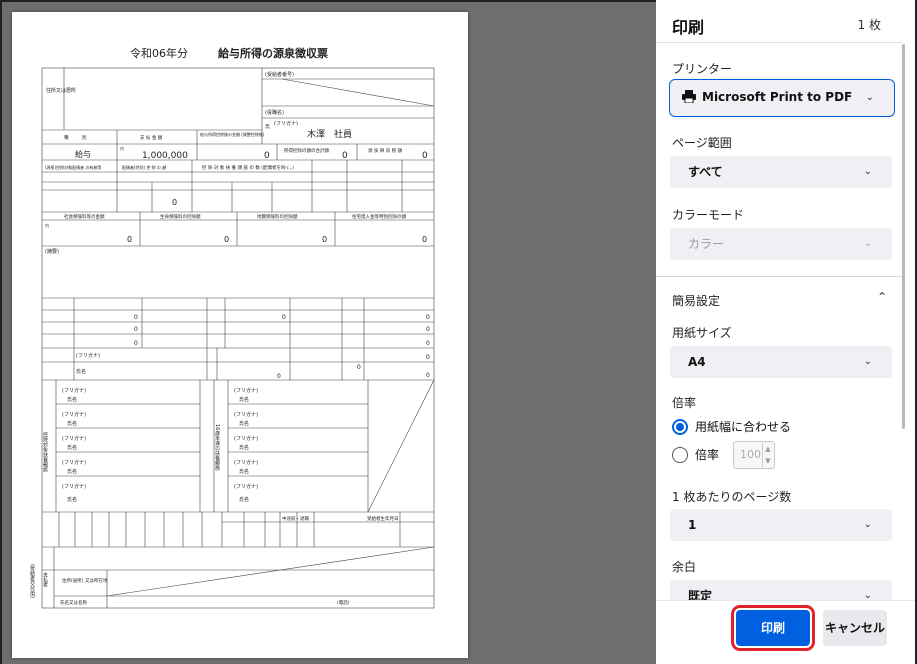 Image resolution: width=917 pixels, height=664 pixels. Describe the element at coordinates (75, 137) in the screenshot. I see `col-type: 種 別` at that location.